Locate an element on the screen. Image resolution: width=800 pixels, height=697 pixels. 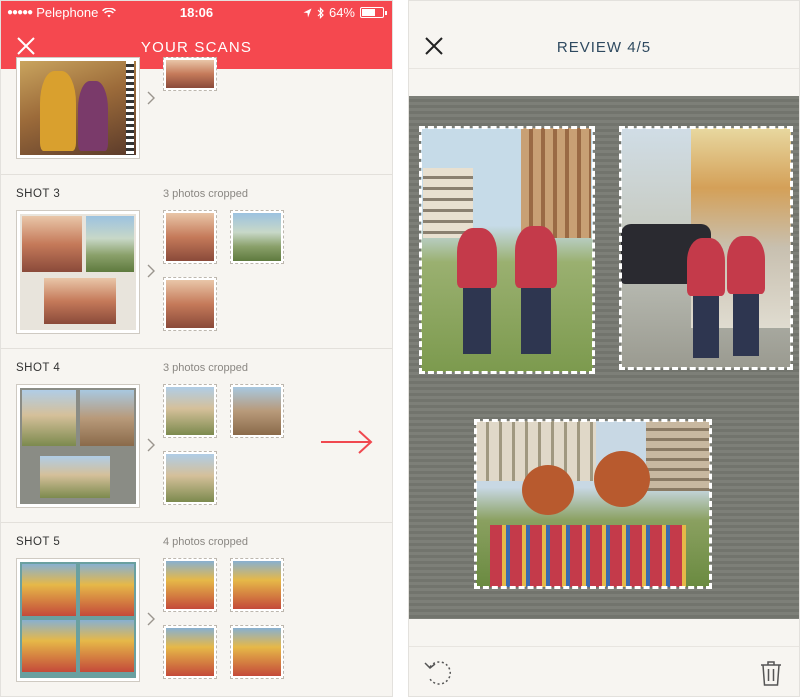
shot-row: SHOT 5 4 photos cropped is located at coordinates (196, 609).